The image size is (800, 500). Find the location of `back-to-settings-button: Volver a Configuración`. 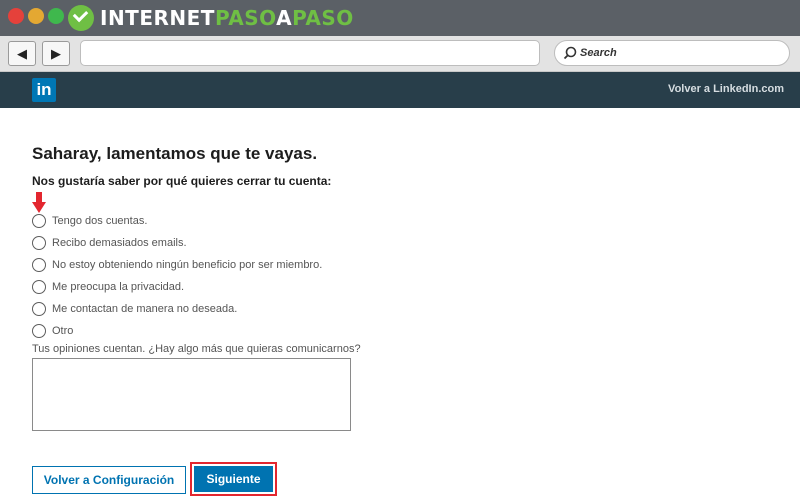

back-to-settings-button: Volver a Configuración is located at coordinates (109, 480).